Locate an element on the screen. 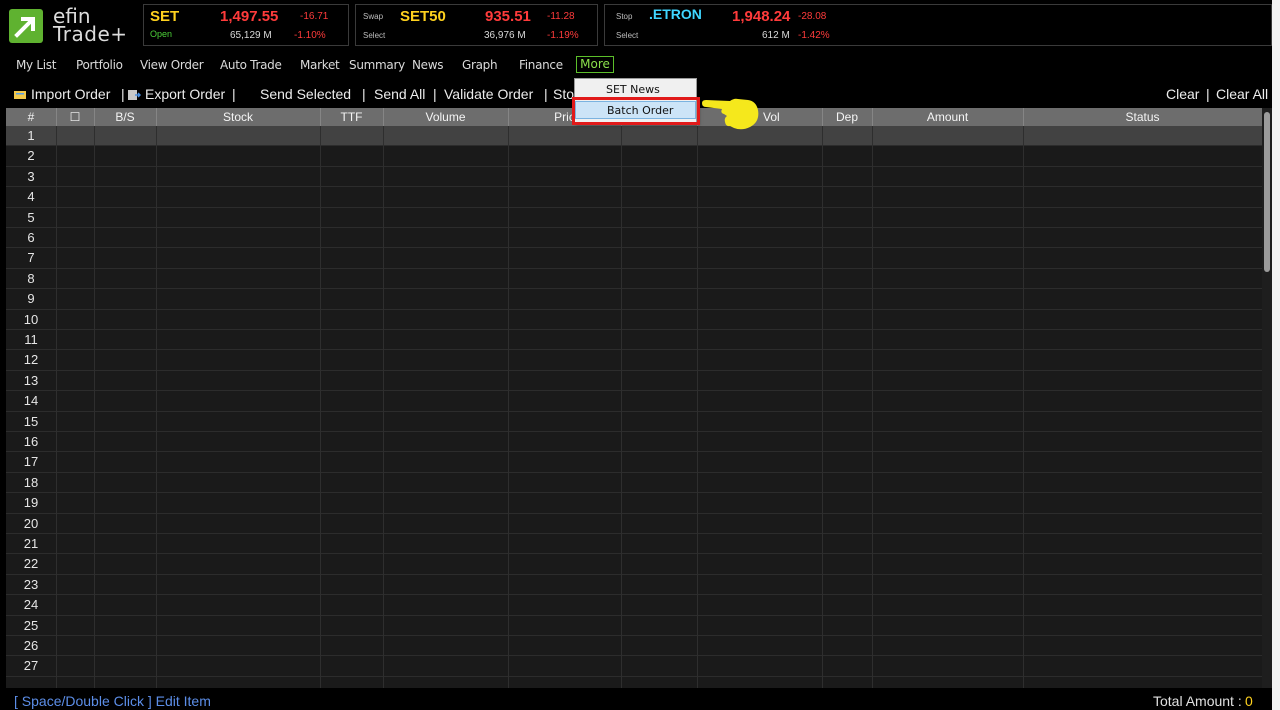  menu-more: More is located at coordinates (595, 64).